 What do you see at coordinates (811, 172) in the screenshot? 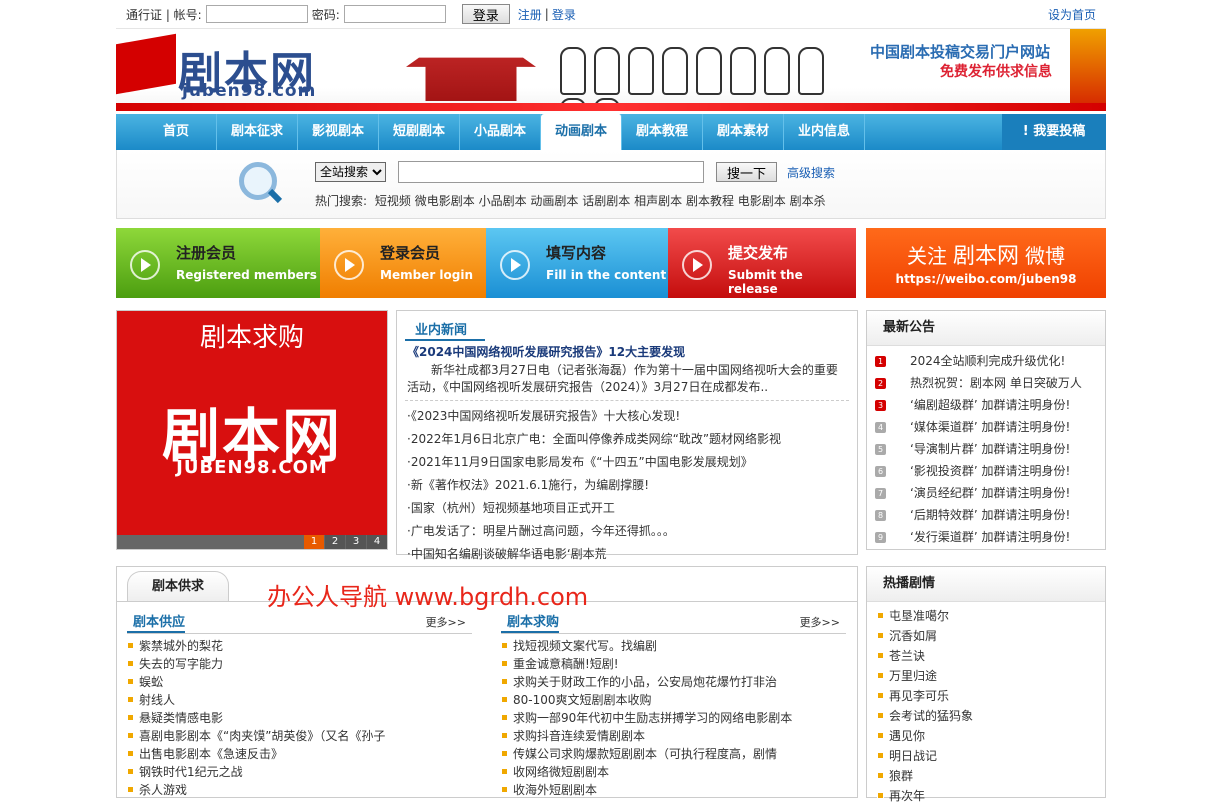
I see `advanced-search-link: 高级搜索` at bounding box center [811, 172].